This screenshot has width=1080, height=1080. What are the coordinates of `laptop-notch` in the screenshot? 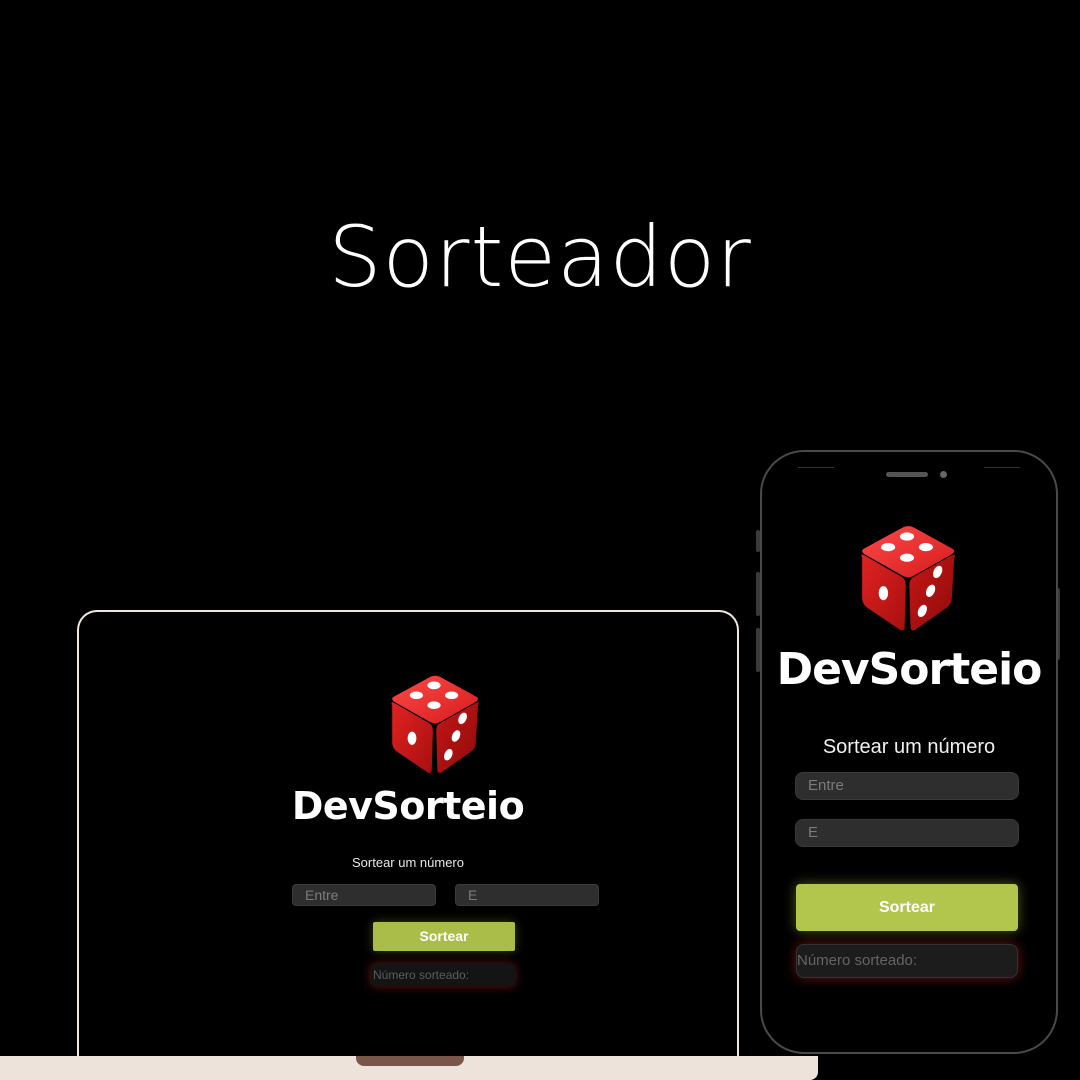 It's located at (410, 1061).